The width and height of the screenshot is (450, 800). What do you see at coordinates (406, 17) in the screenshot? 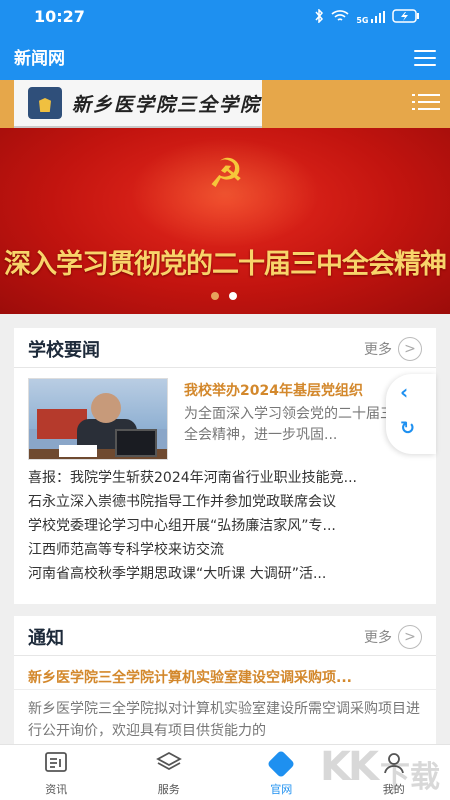
I see `battery-icon` at bounding box center [406, 17].